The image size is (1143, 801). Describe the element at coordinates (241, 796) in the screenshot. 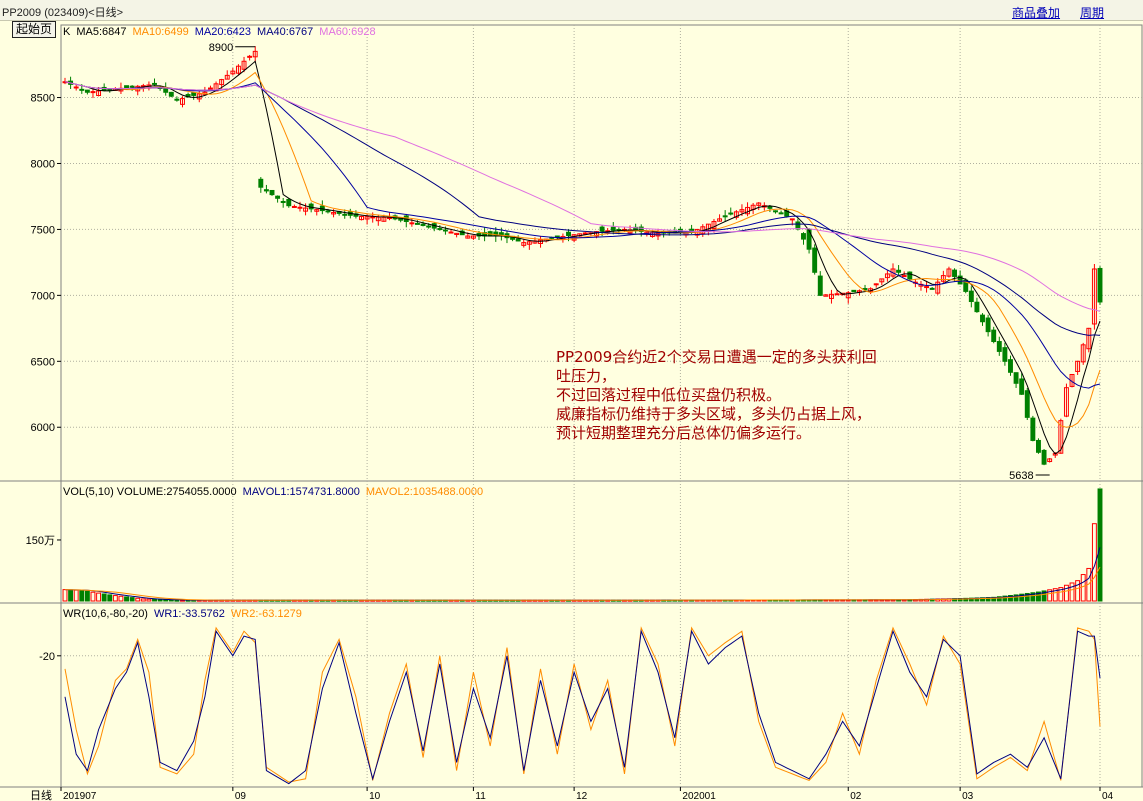

I see `time-tick-label: 09` at that location.